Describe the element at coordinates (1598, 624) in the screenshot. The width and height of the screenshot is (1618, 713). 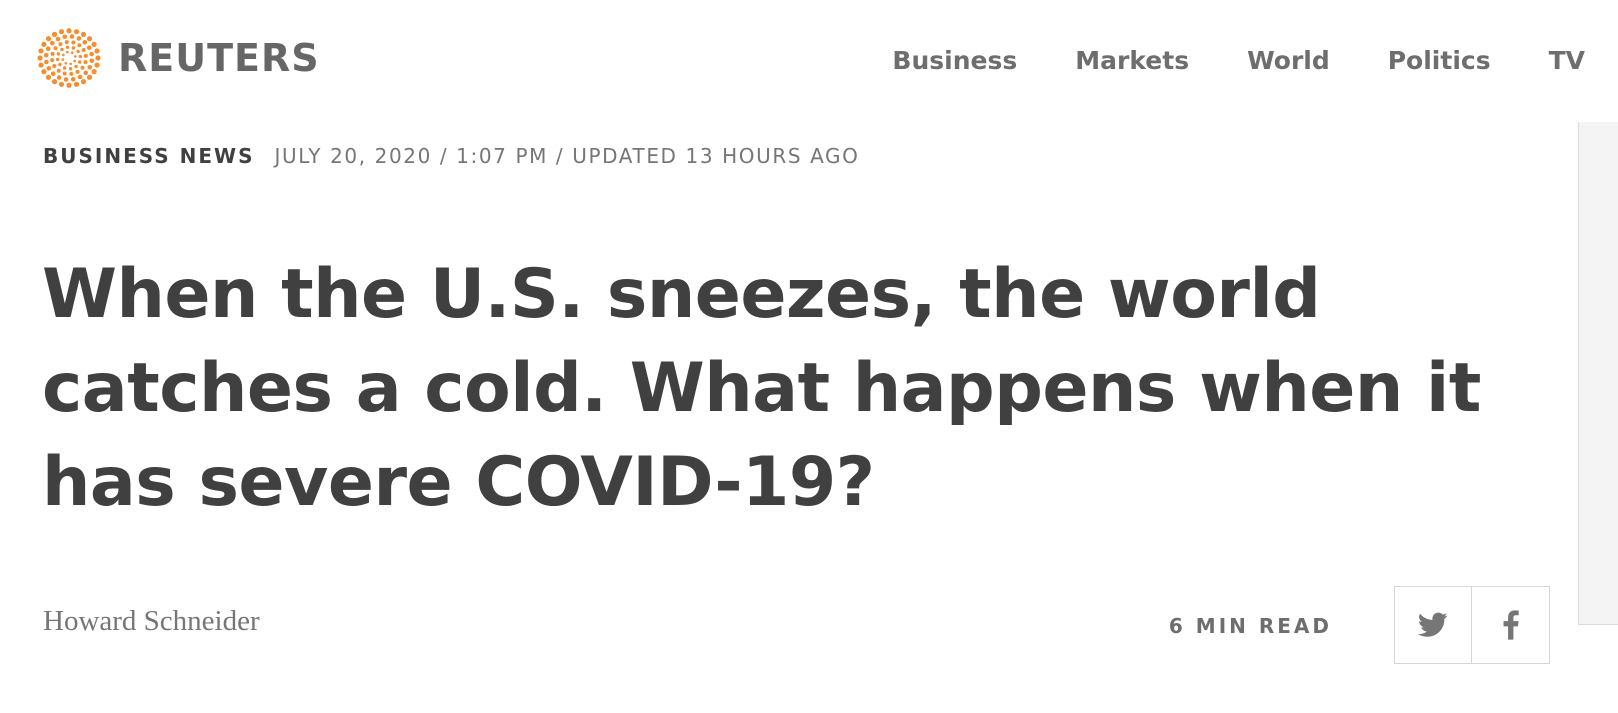
I see `side-panel-divider` at that location.